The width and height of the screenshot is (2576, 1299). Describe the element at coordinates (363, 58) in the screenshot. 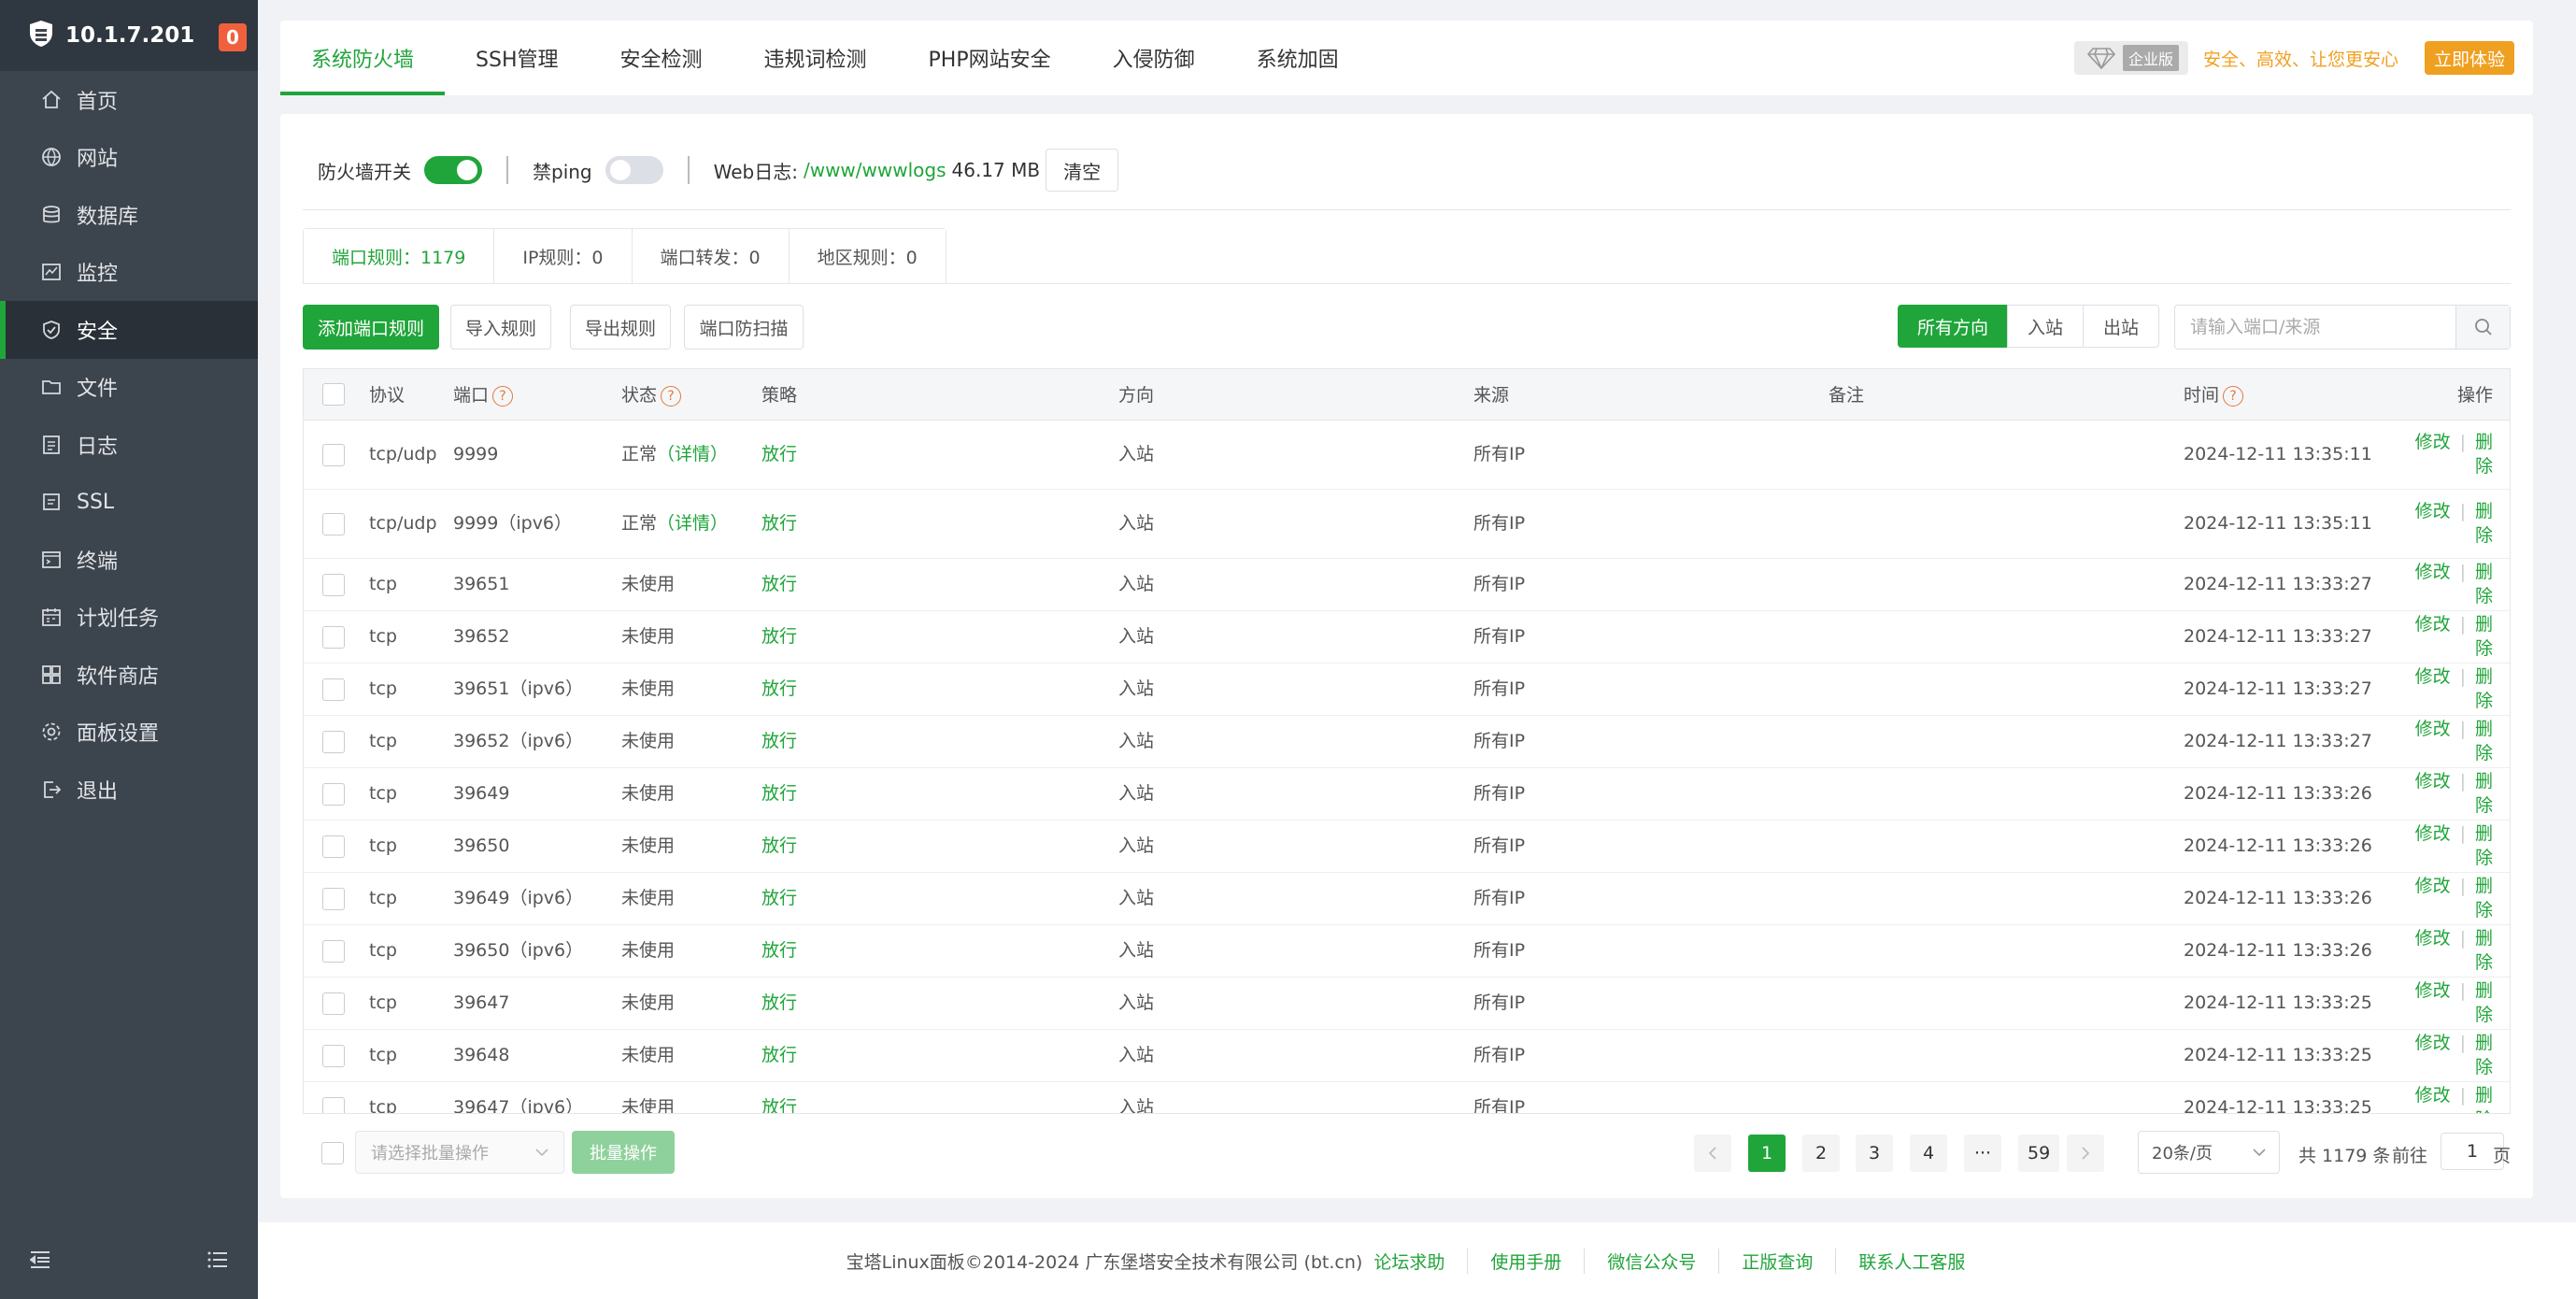

I see `tab-0: 系统防火墙` at that location.